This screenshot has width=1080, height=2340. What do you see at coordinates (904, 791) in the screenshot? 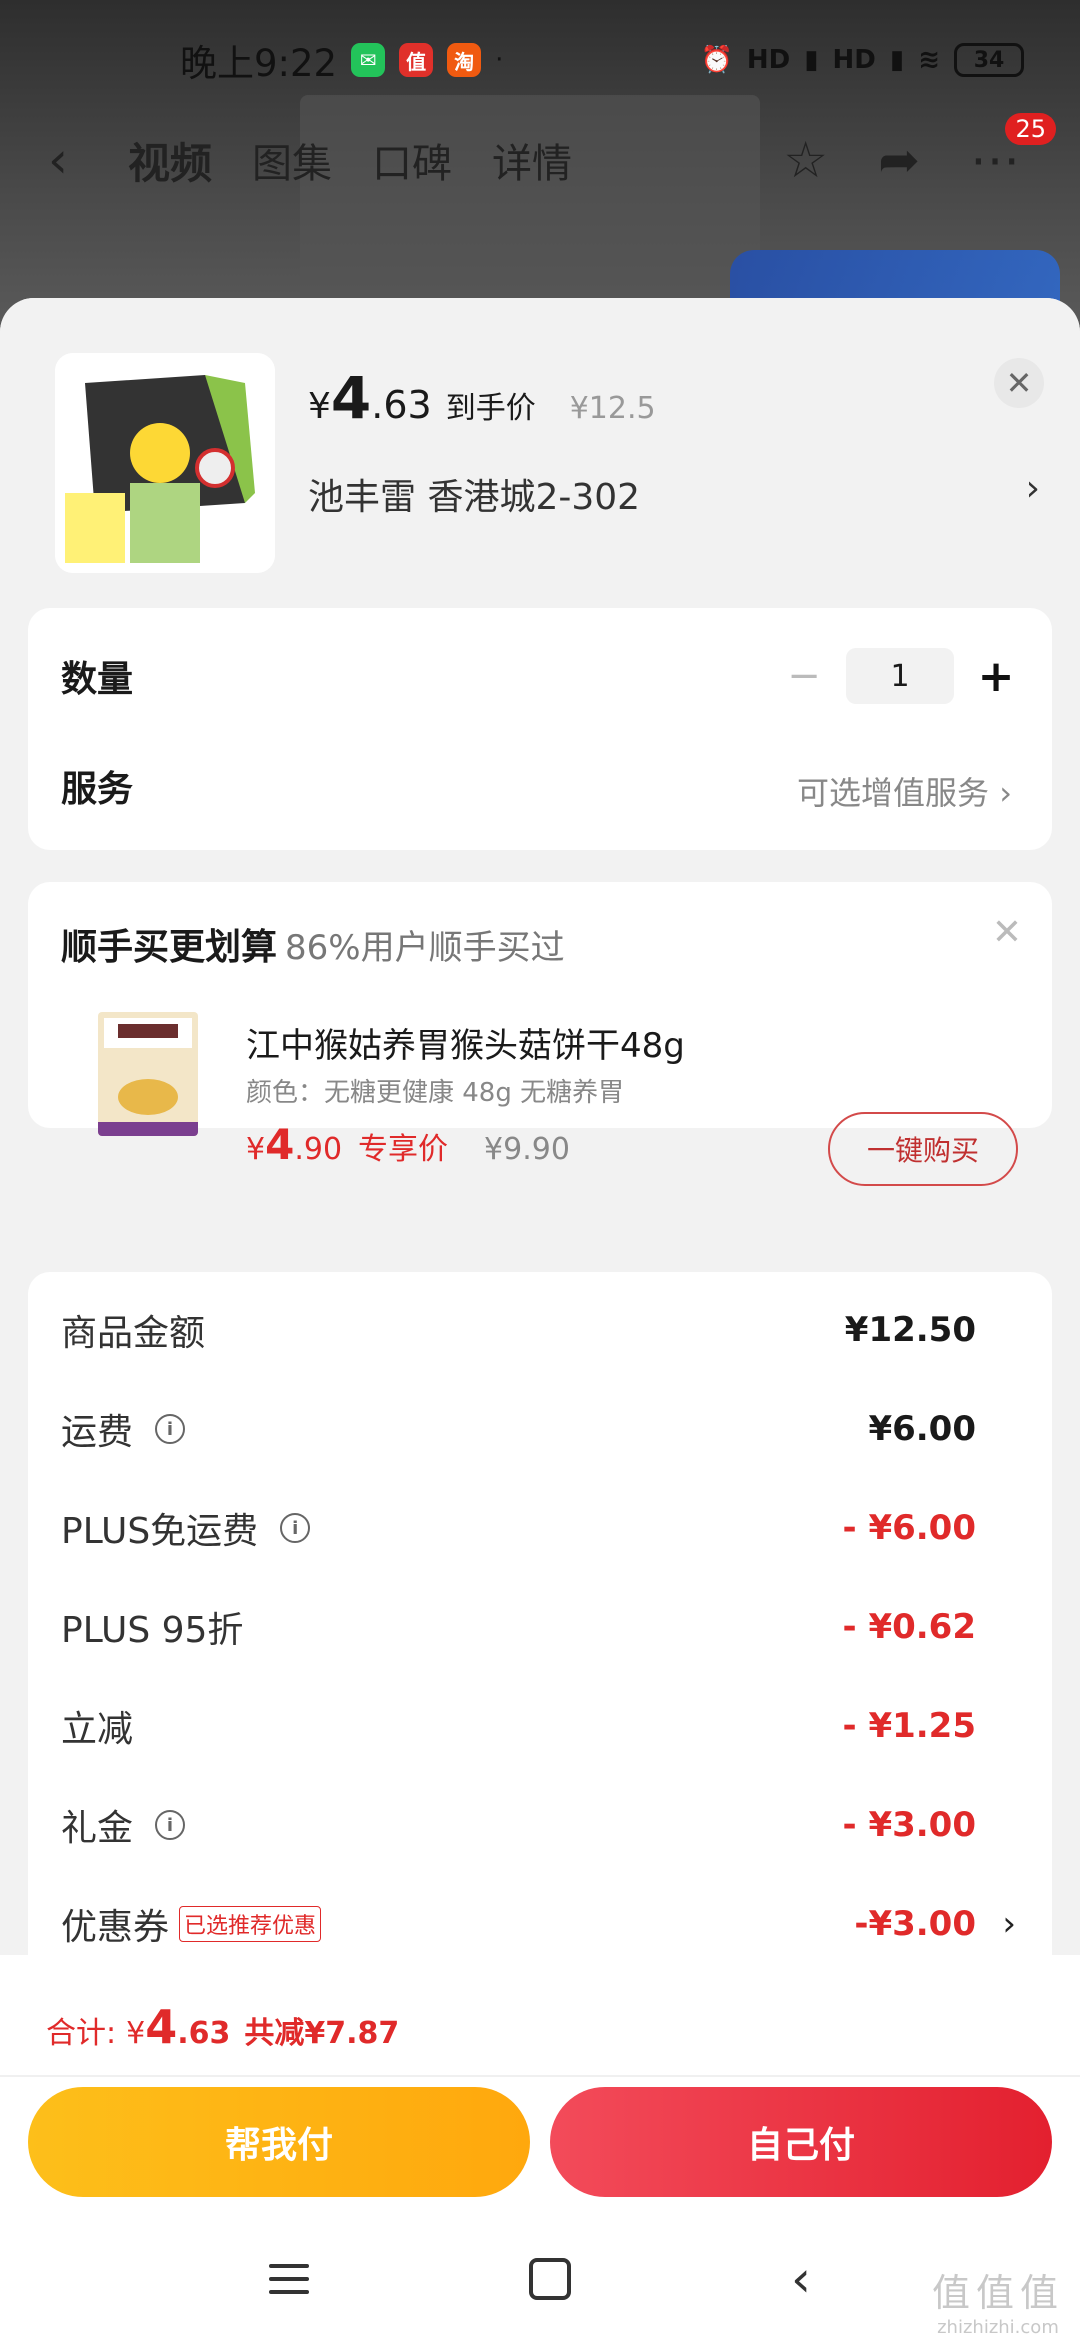
I see `service-option: 可选增值服务 ›` at bounding box center [904, 791].